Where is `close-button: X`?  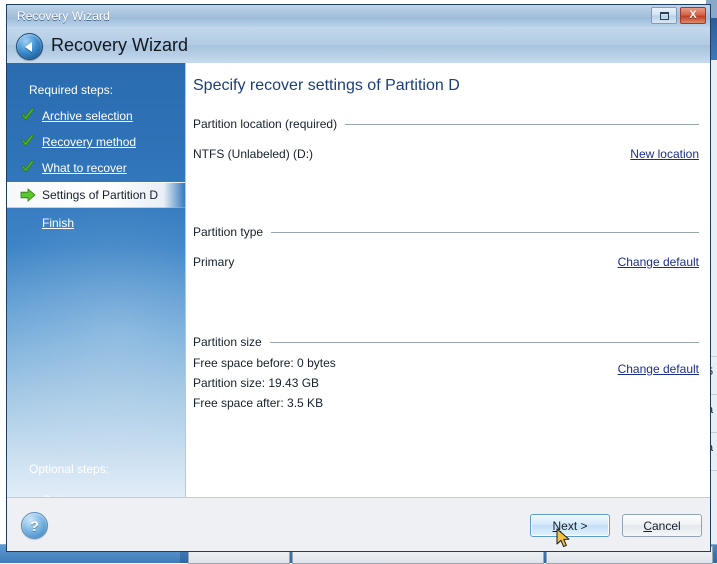 close-button: X is located at coordinates (693, 15).